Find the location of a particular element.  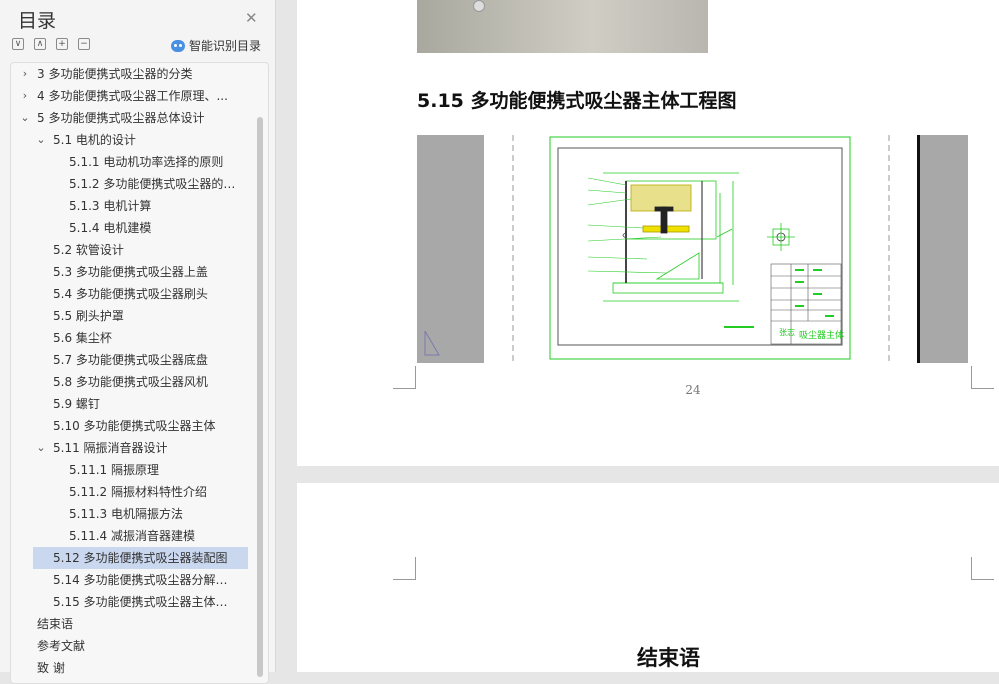

toc-item: 5.7 多功能便携式吸尘器底盘 is located at coordinates (131, 360).